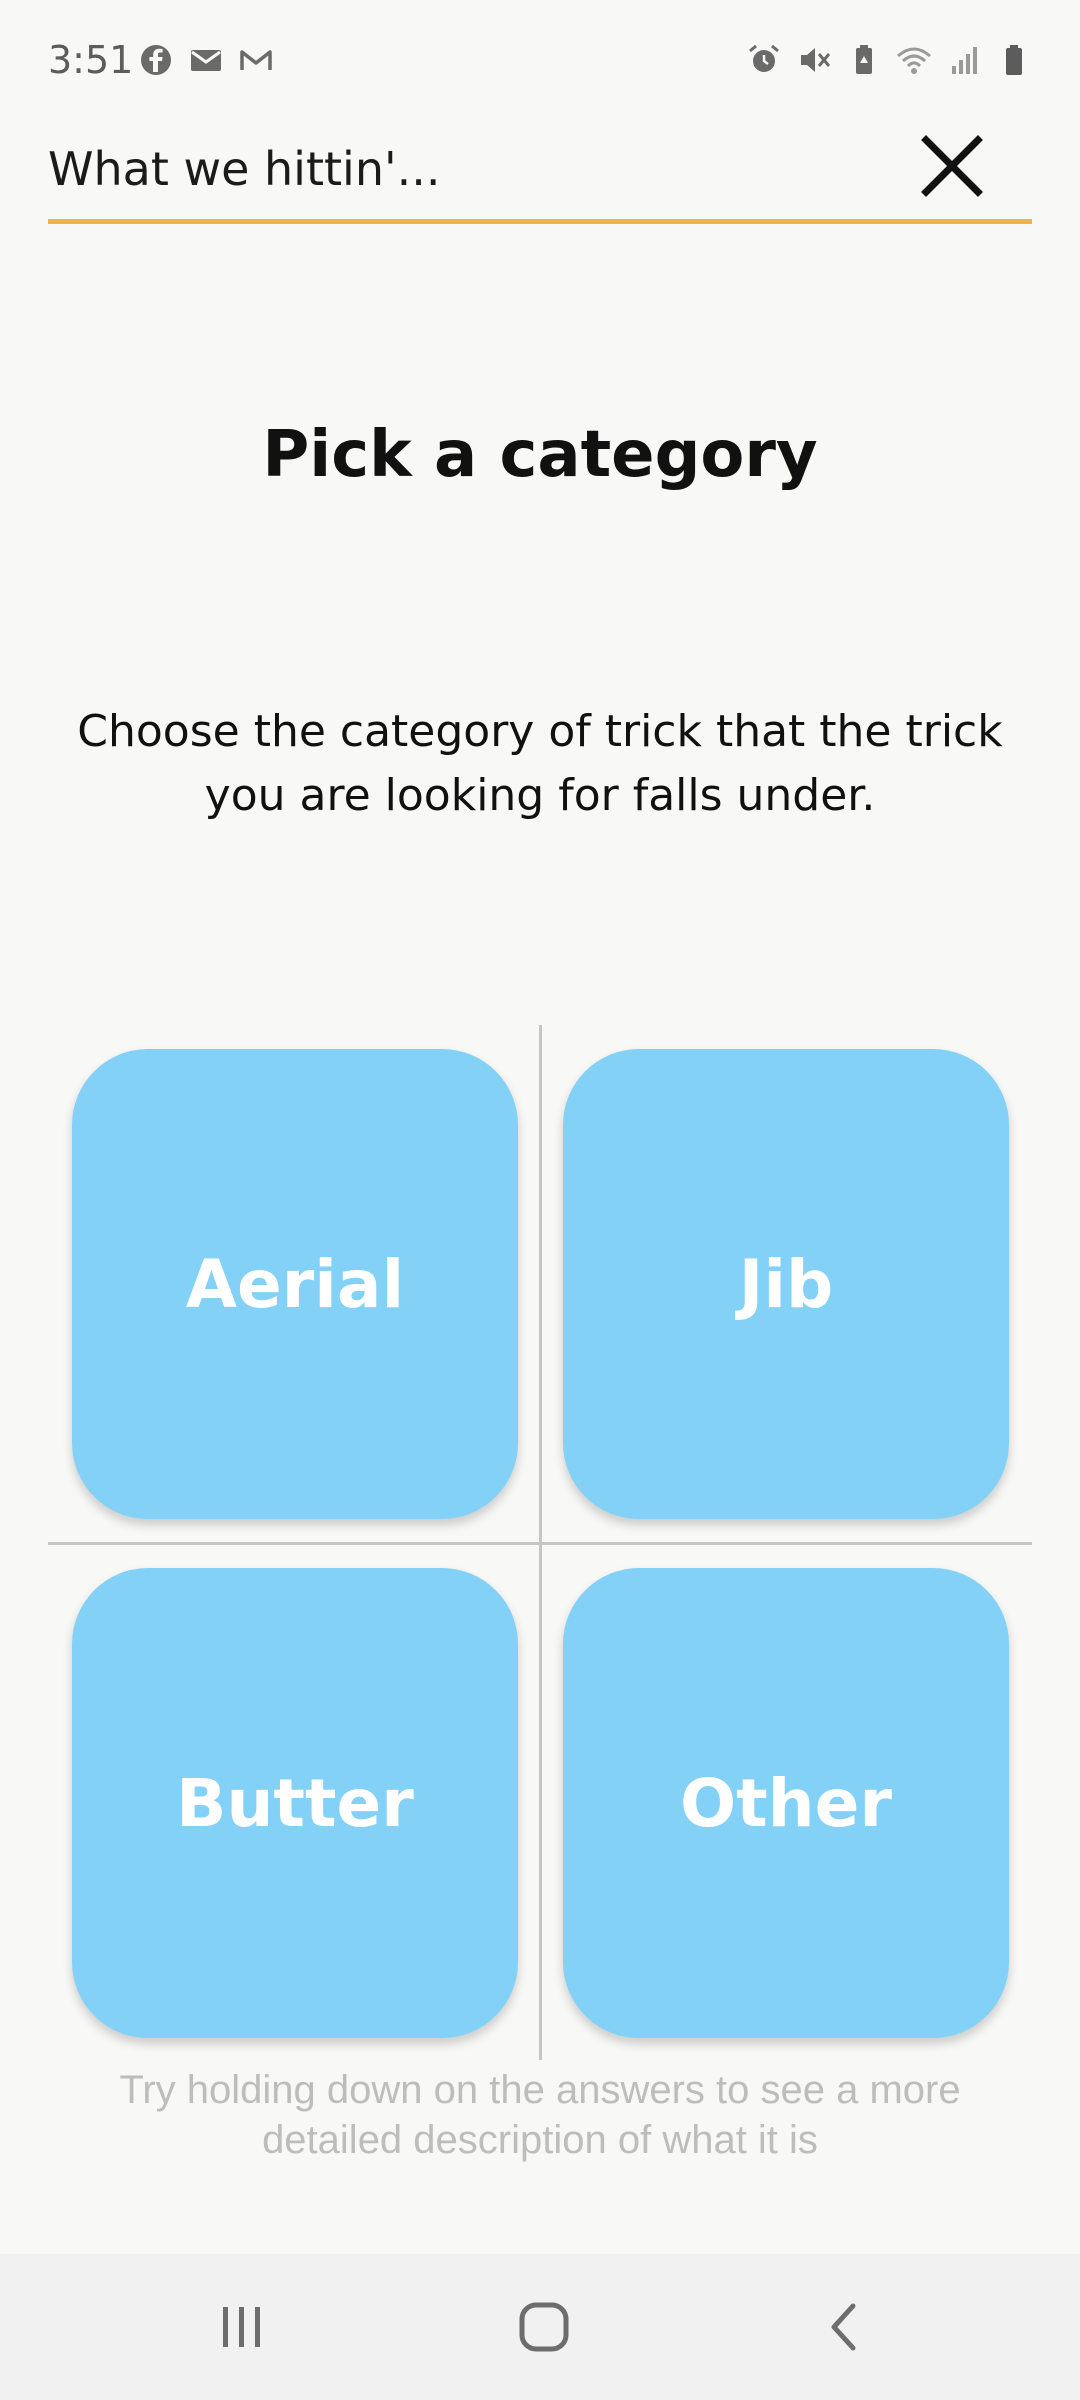  Describe the element at coordinates (540, 455) in the screenshot. I see `page-title: Pick a category` at that location.